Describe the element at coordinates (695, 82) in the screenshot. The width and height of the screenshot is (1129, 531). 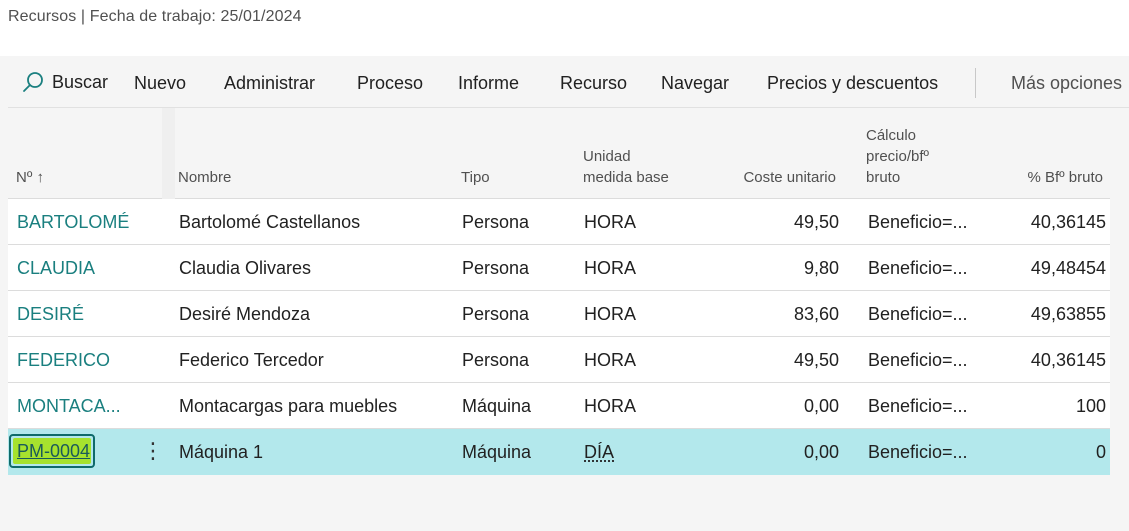
I see `navigate-menu: Navegar` at that location.